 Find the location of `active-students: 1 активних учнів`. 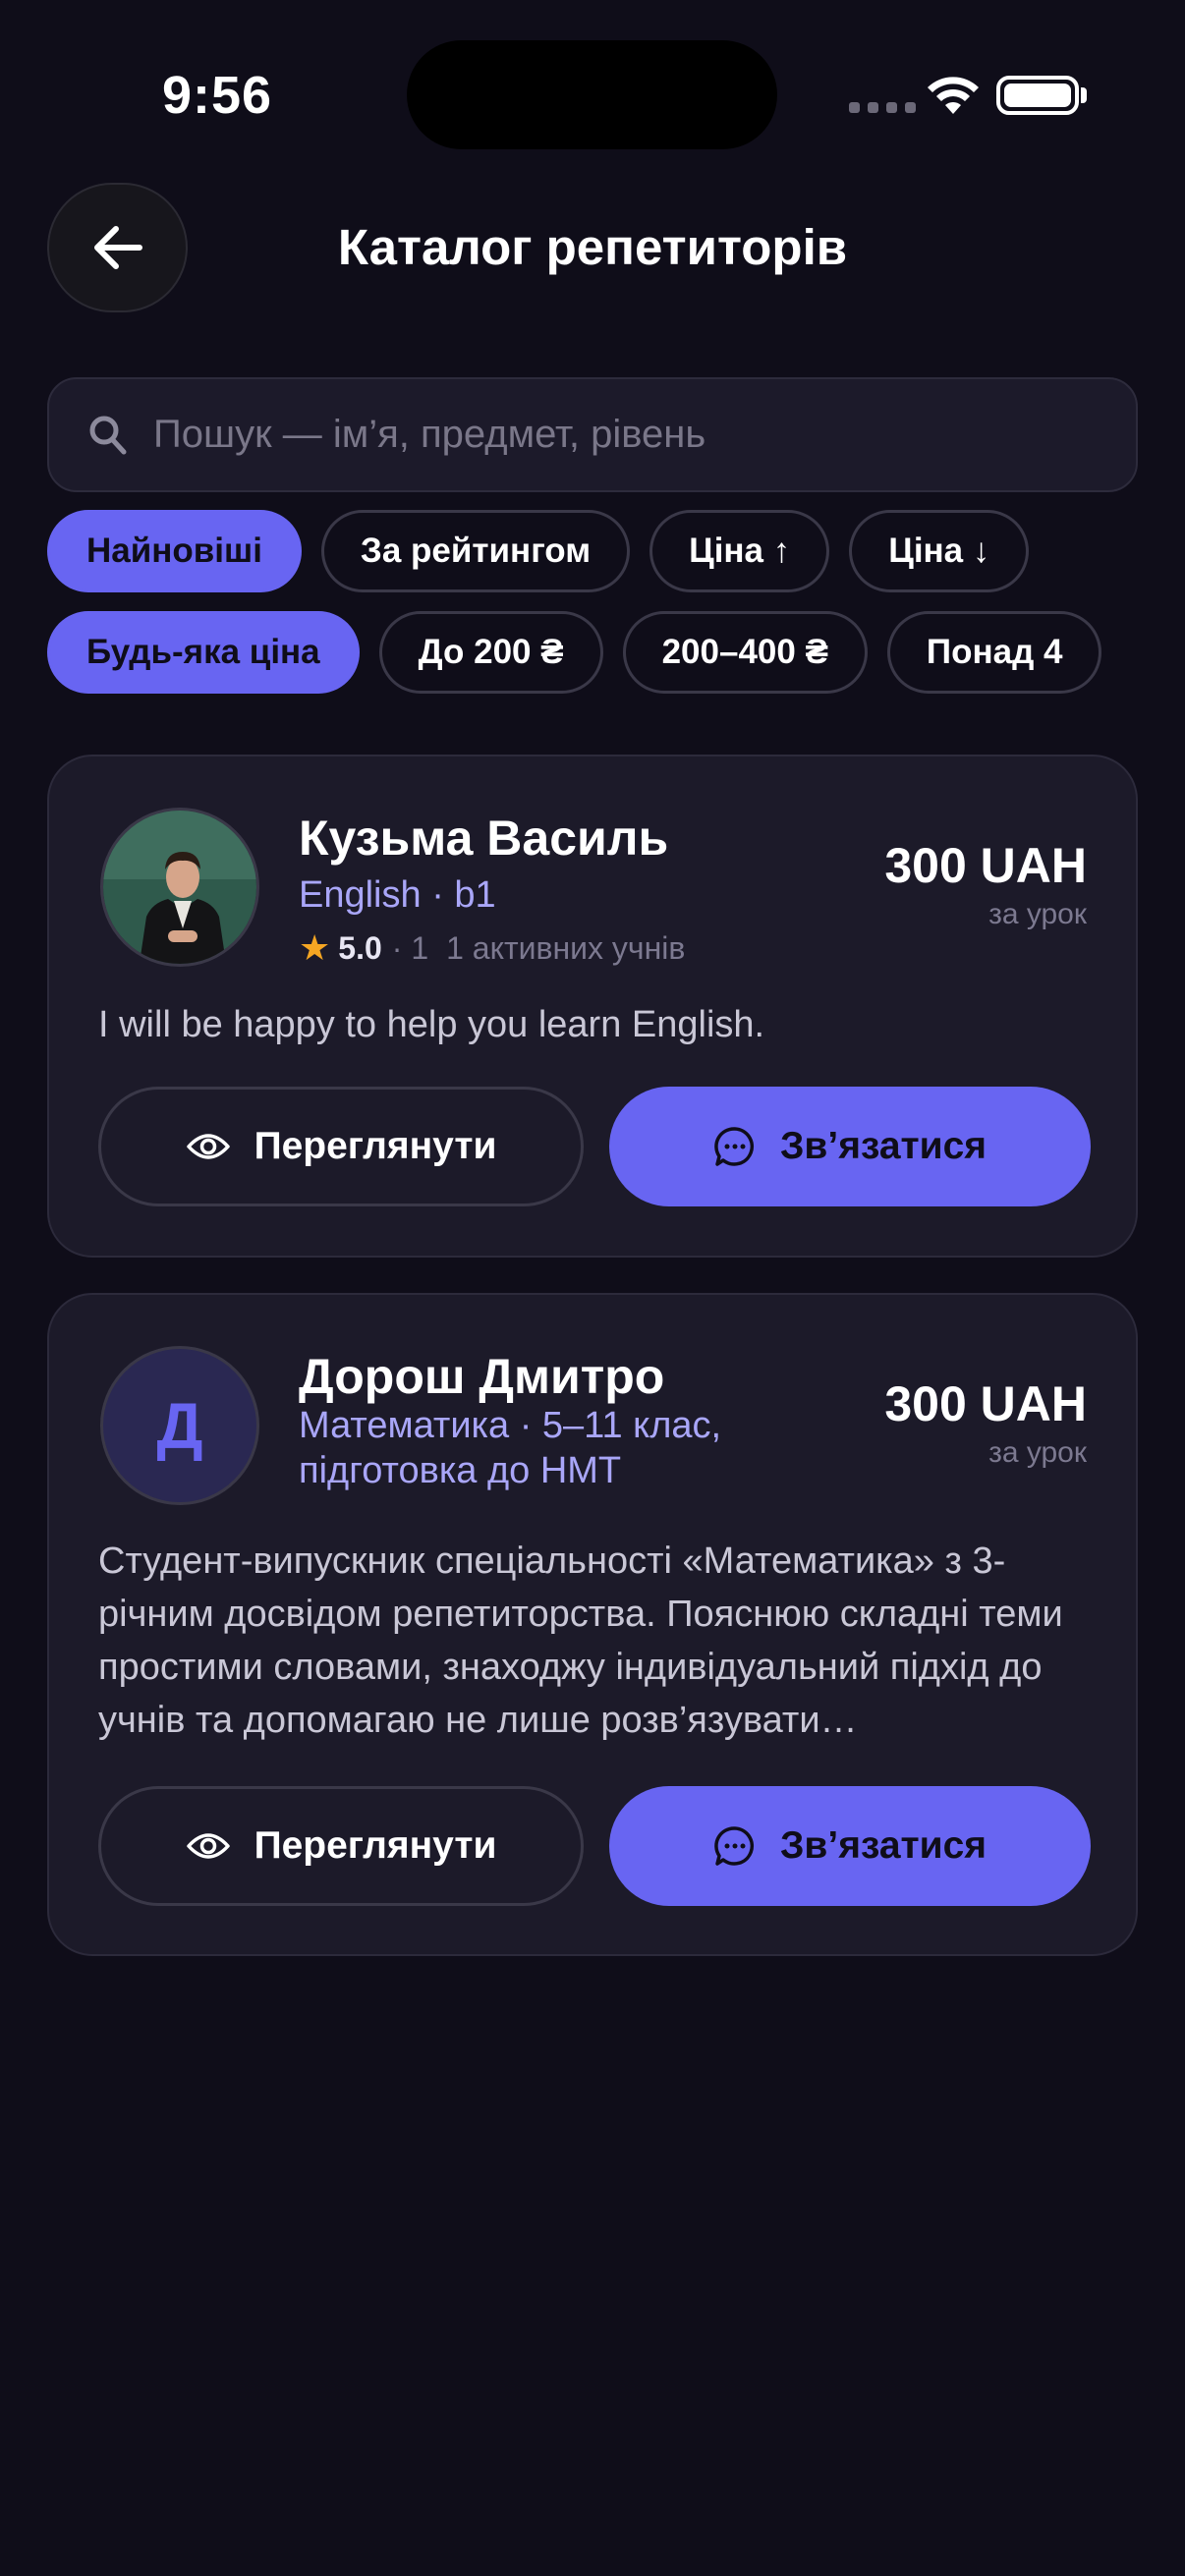

active-students: 1 активних учнів is located at coordinates (566, 947).